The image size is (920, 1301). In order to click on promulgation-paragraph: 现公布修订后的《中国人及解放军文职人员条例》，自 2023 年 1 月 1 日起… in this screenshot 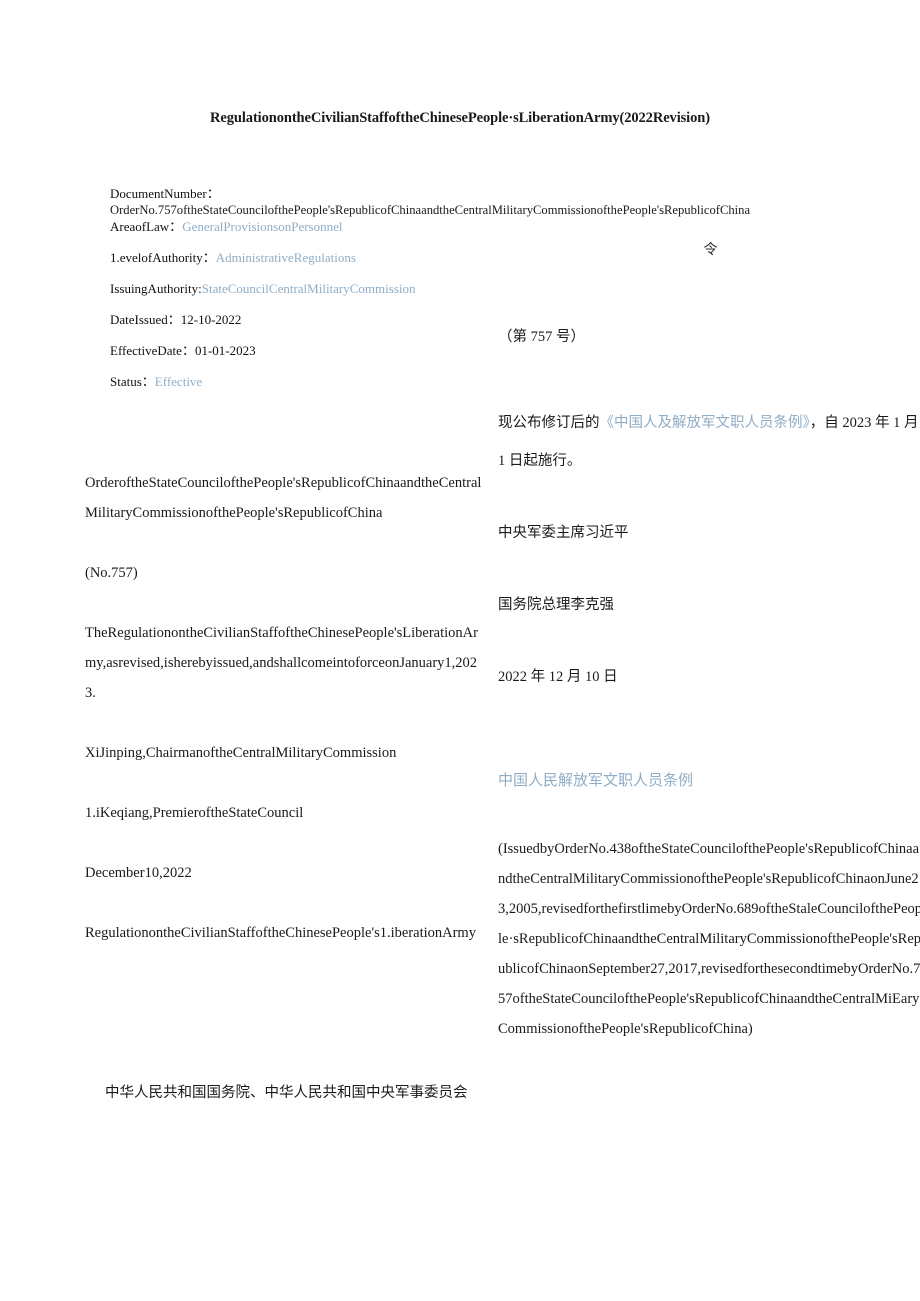, I will do `click(709, 442)`.